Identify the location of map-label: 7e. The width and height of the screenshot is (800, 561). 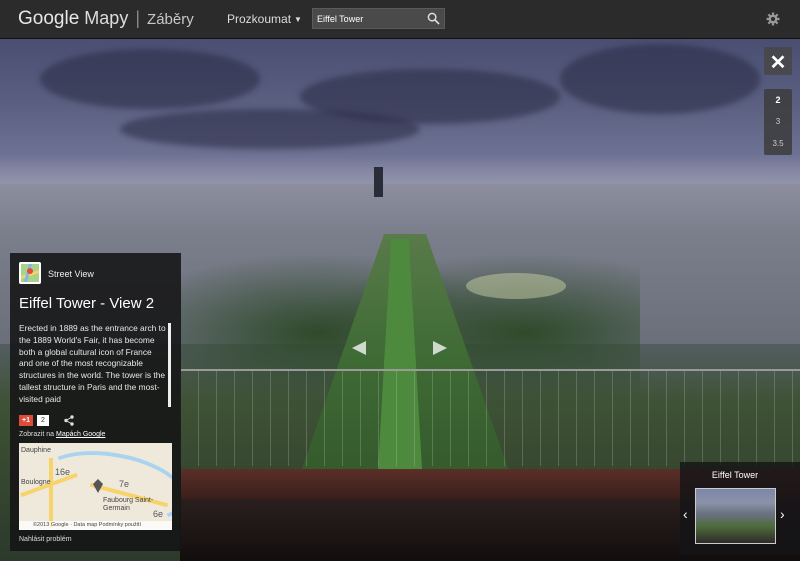
(124, 484).